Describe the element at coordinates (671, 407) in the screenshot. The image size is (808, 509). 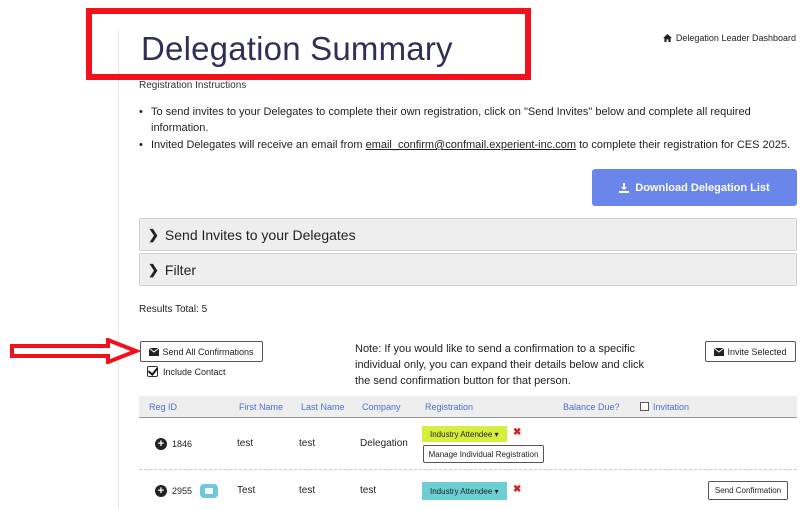
I see `col-invitation-label: Invitation` at that location.